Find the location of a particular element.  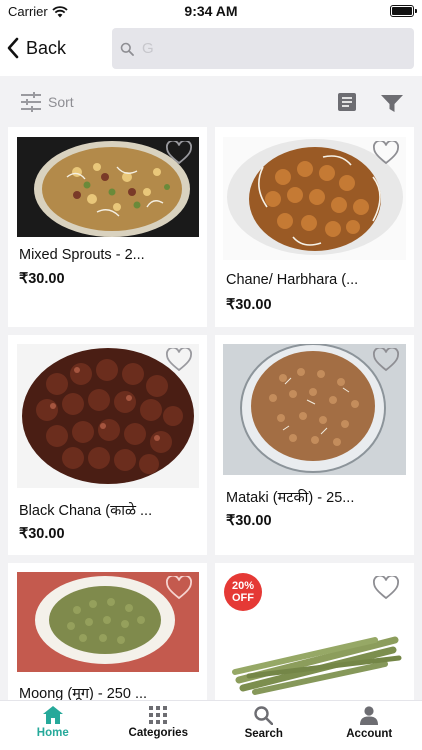

back-button: Back is located at coordinates (36, 48).